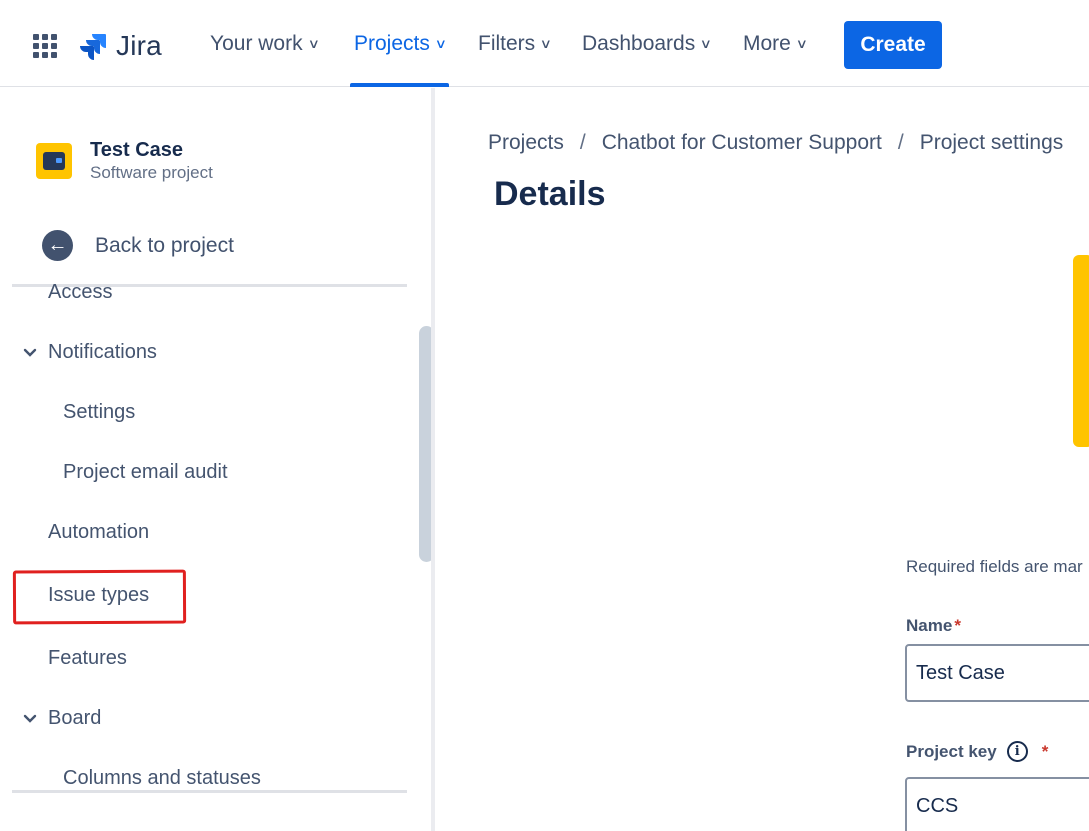  I want to click on project-key-field, so click(997, 804).